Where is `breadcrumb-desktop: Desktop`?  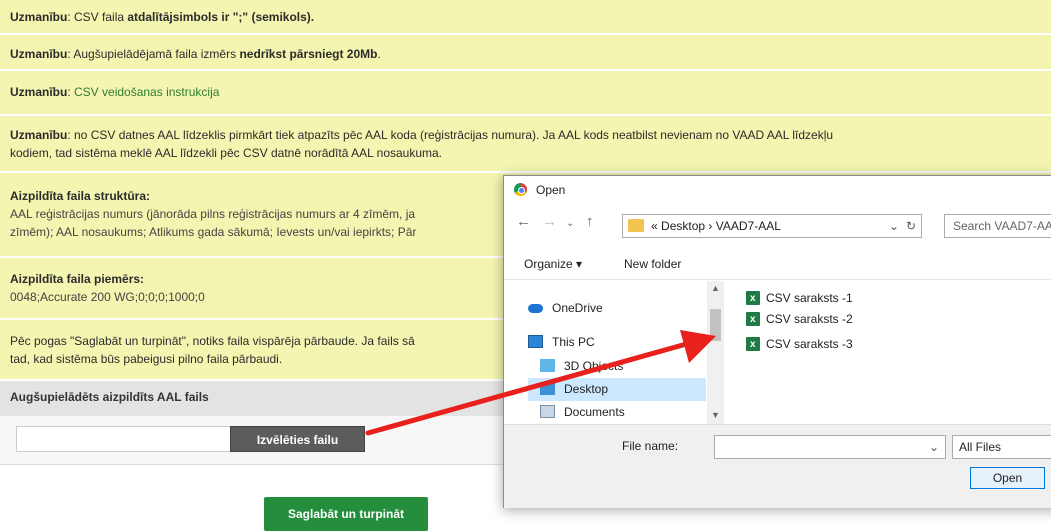 breadcrumb-desktop: Desktop is located at coordinates (683, 226).